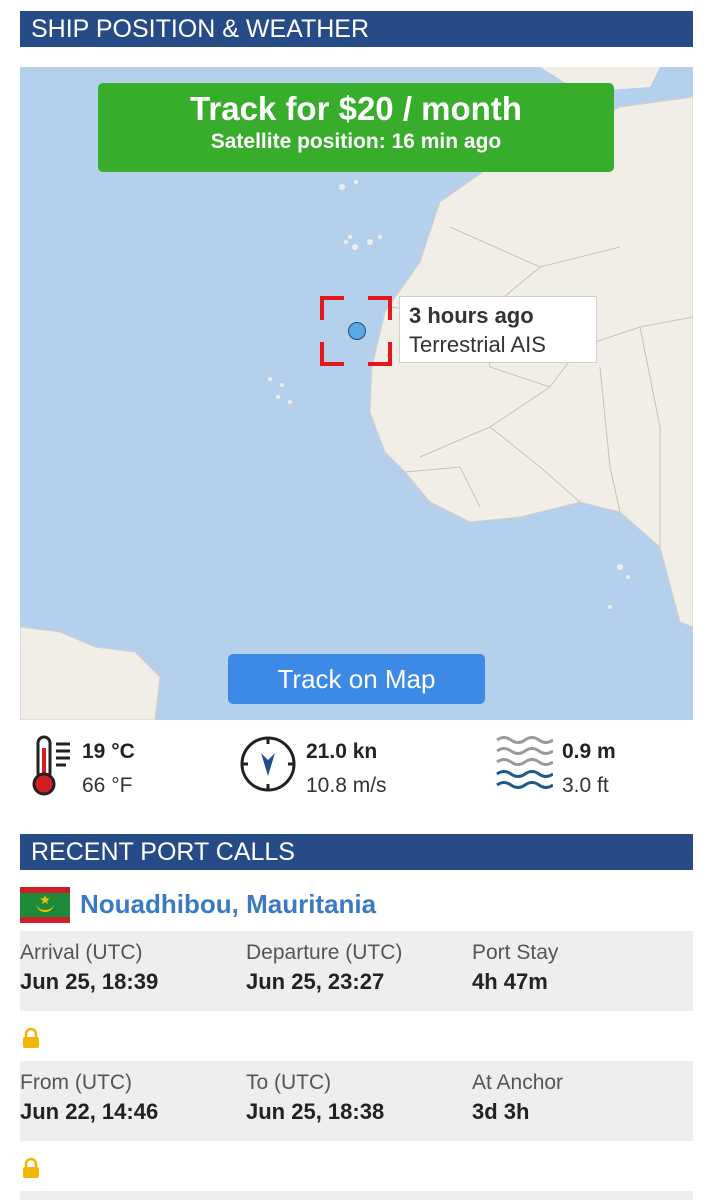 This screenshot has height=1200, width=713. Describe the element at coordinates (51, 765) in the screenshot. I see `thermometer-icon` at that location.